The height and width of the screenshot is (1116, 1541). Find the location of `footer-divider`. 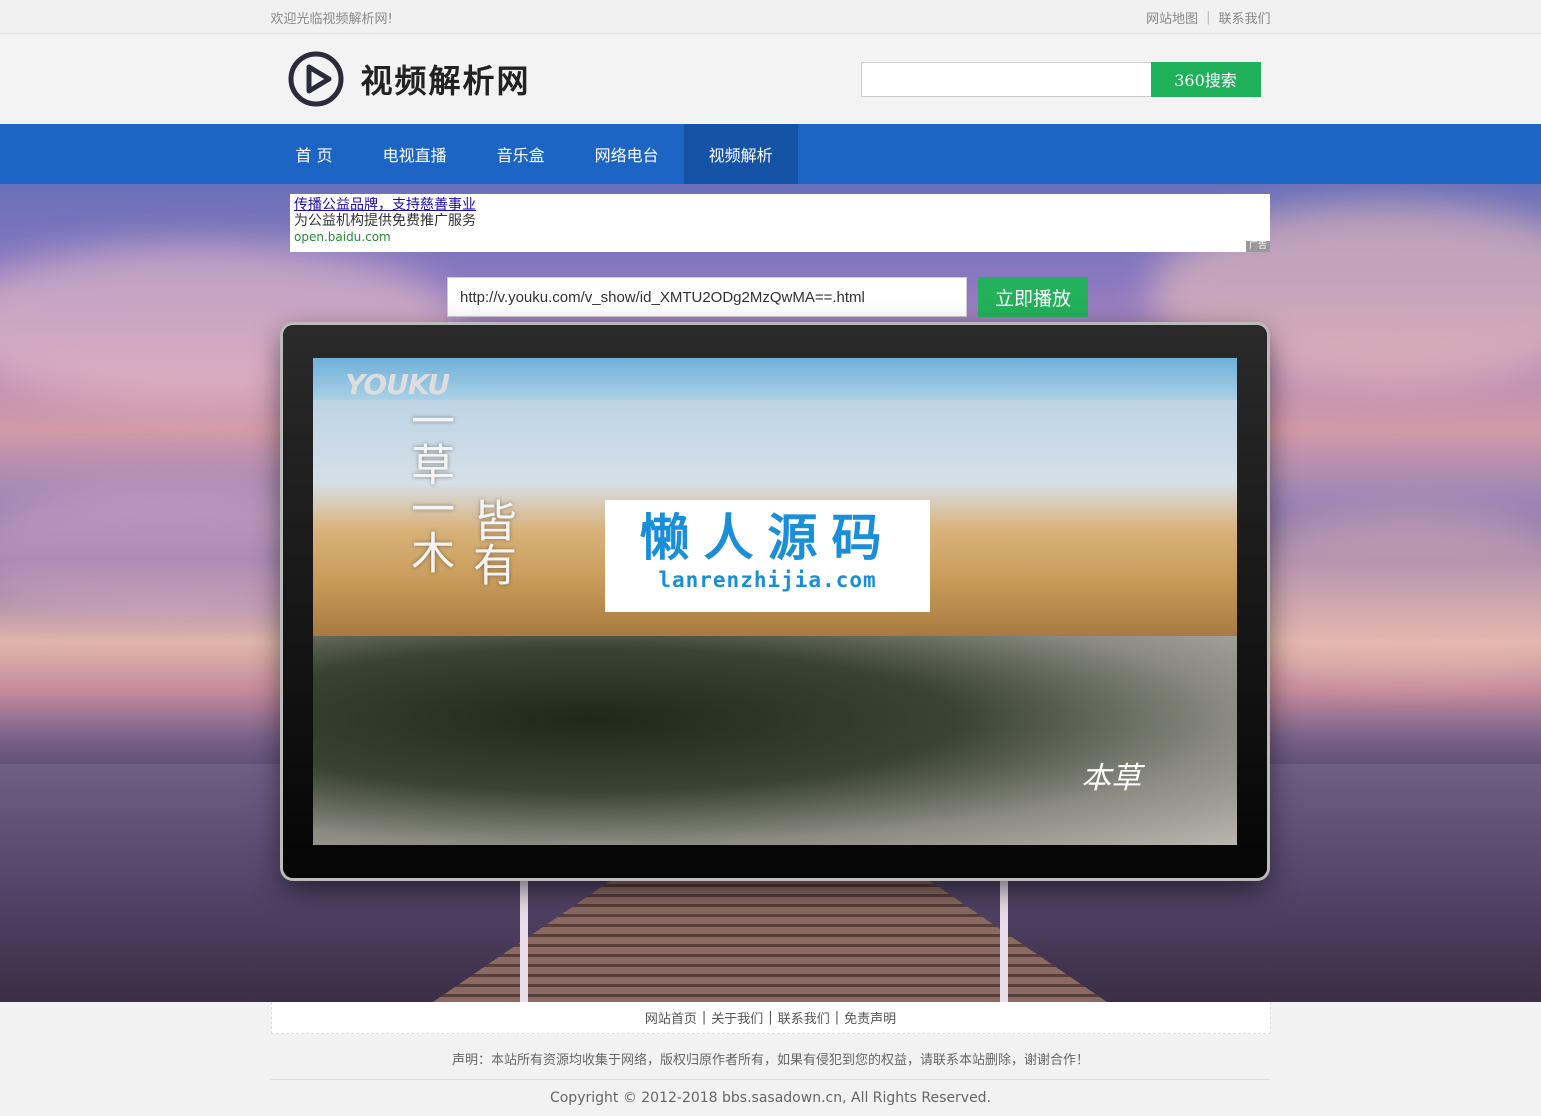

footer-divider is located at coordinates (770, 1079).